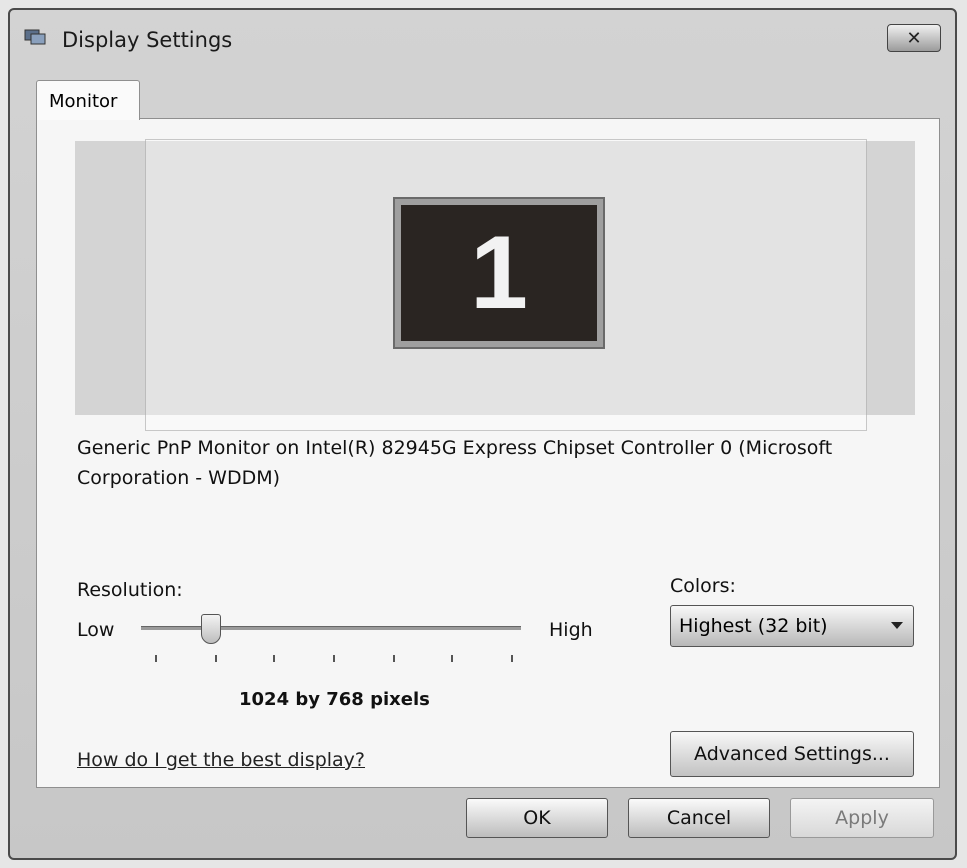 Image resolution: width=967 pixels, height=868 pixels. I want to click on close-icon: ✕, so click(914, 38).